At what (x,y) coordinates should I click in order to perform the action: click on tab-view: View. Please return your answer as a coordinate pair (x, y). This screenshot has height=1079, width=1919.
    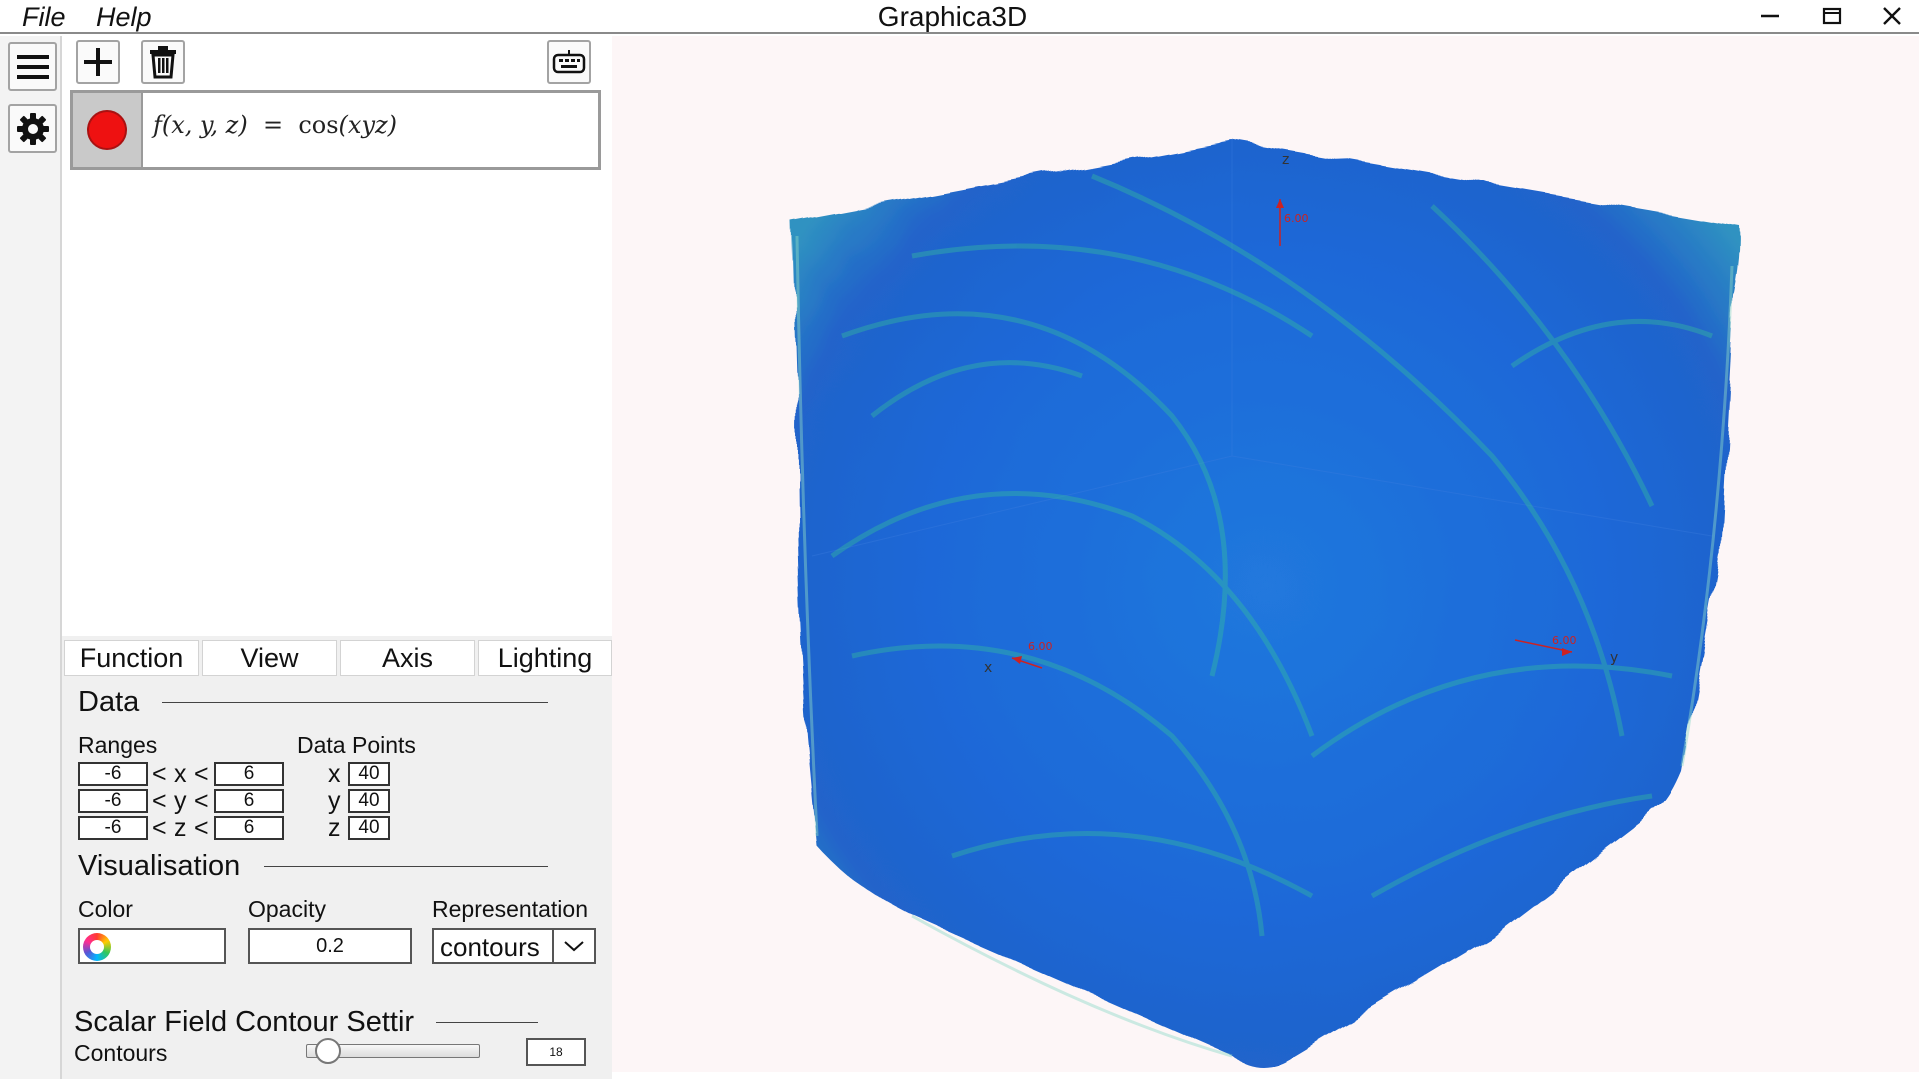
    Looking at the image, I should click on (269, 658).